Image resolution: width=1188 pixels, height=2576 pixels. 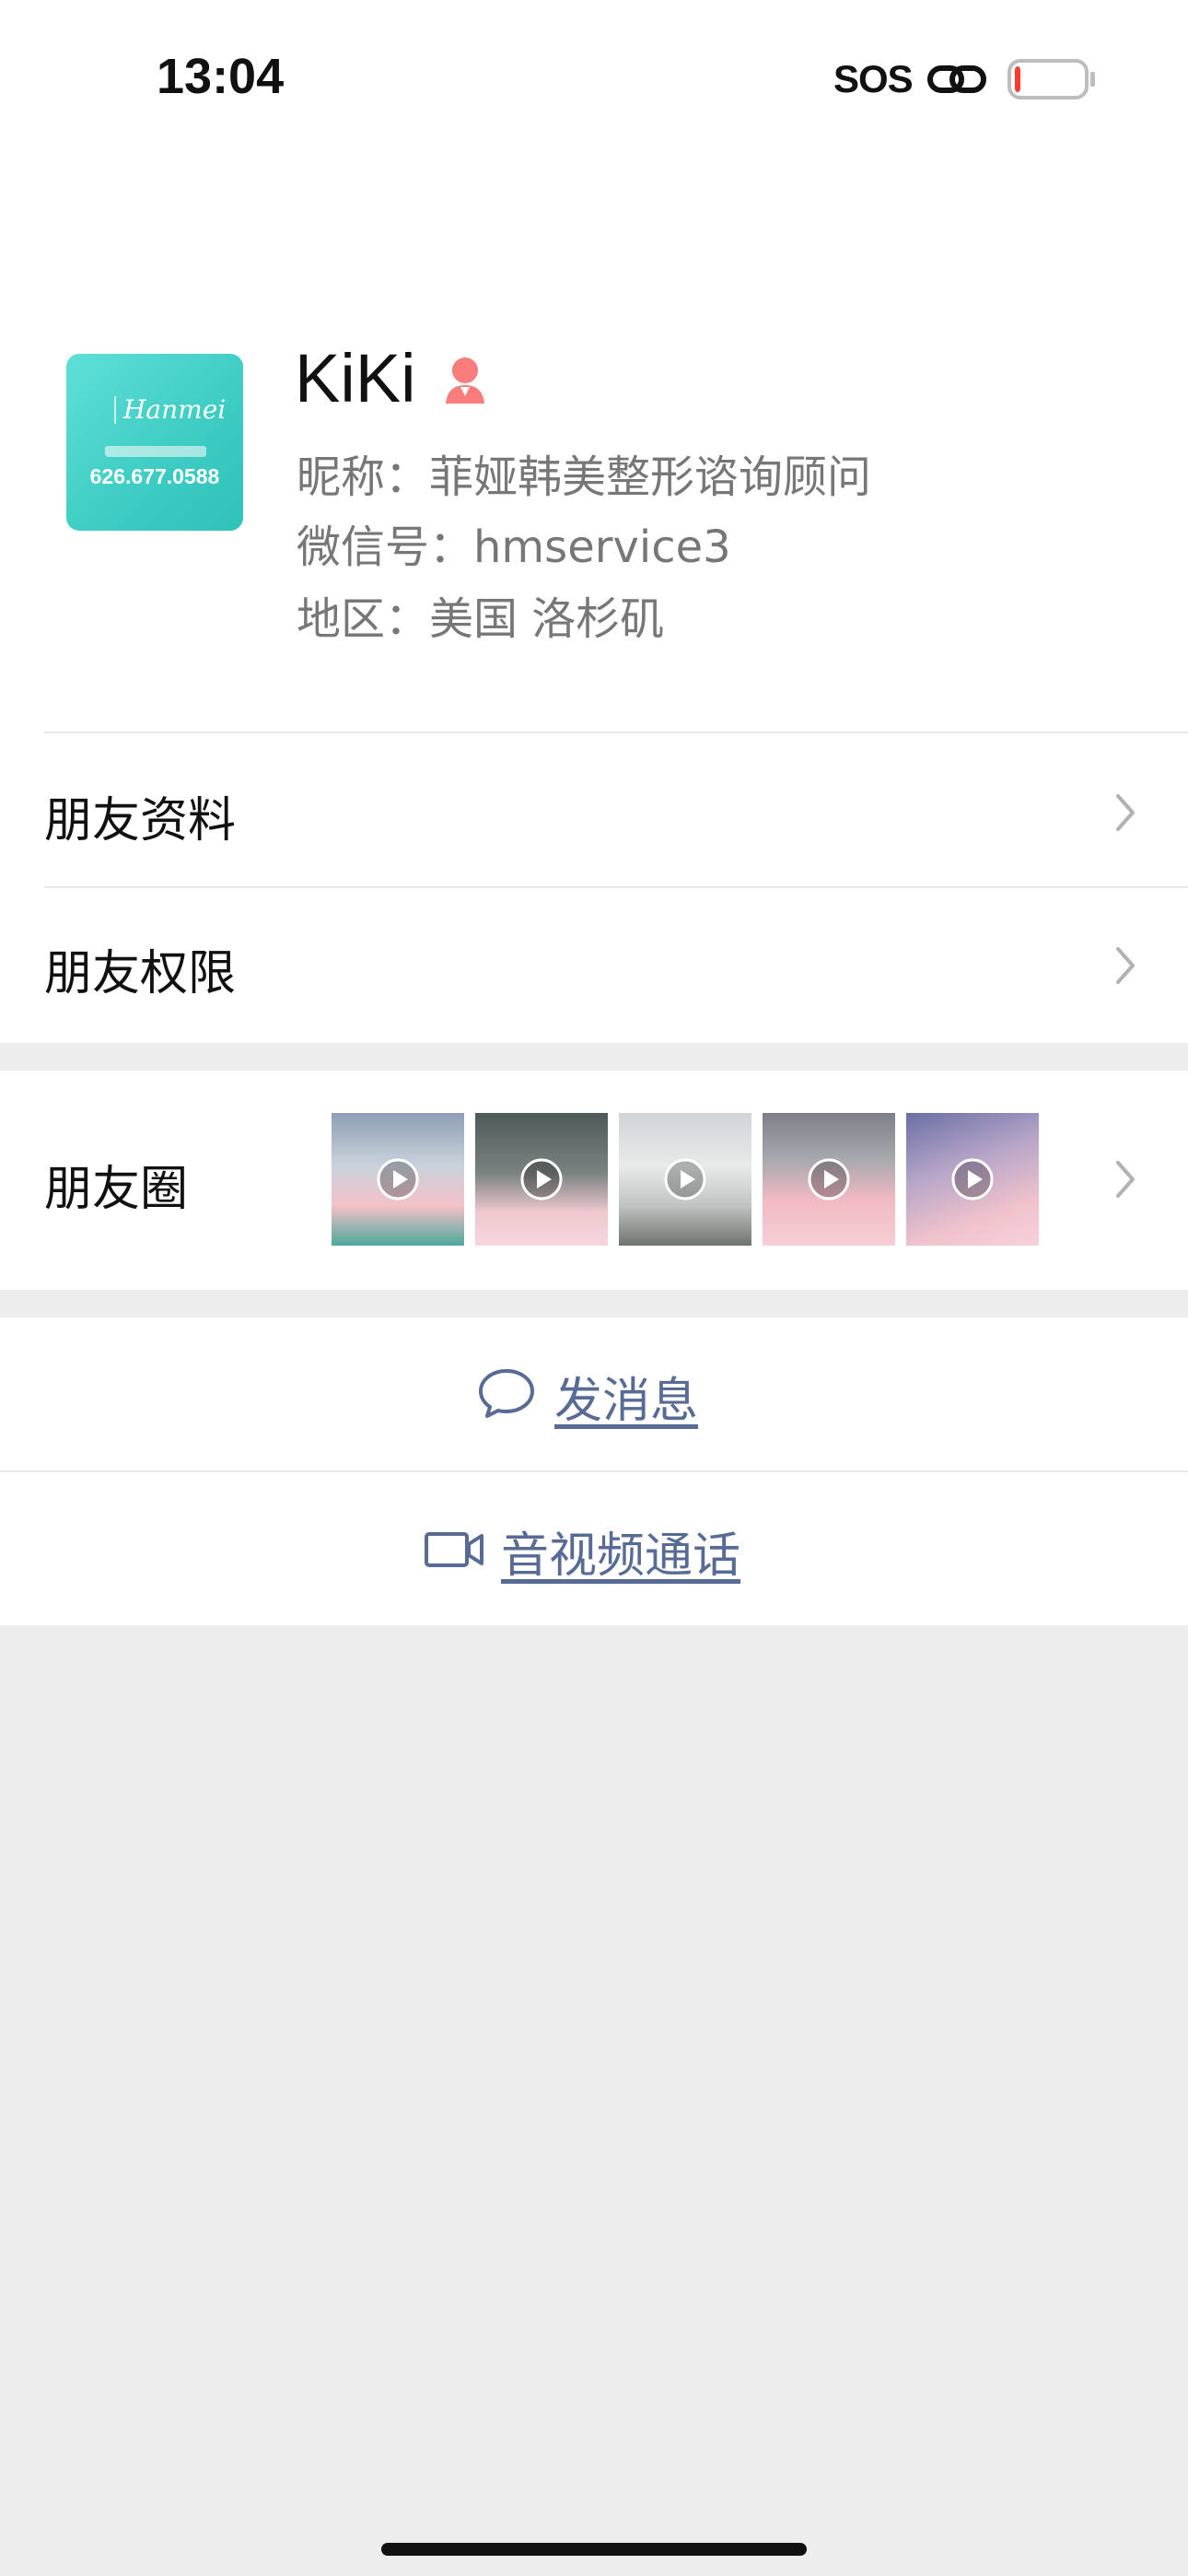 What do you see at coordinates (481, 619) in the screenshot?
I see `region-text: 地区：美国 洛杉矶` at bounding box center [481, 619].